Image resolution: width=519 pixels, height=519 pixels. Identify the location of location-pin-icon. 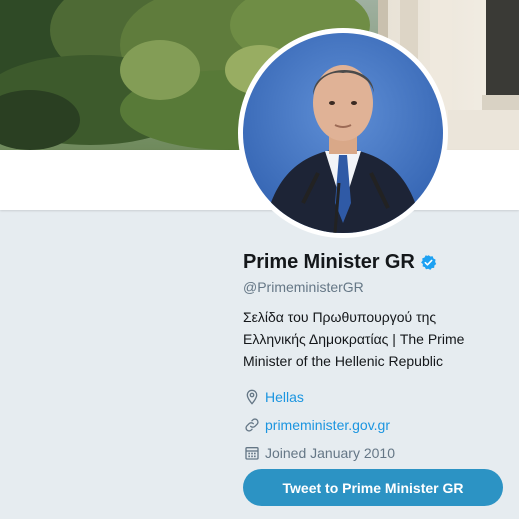
(252, 397).